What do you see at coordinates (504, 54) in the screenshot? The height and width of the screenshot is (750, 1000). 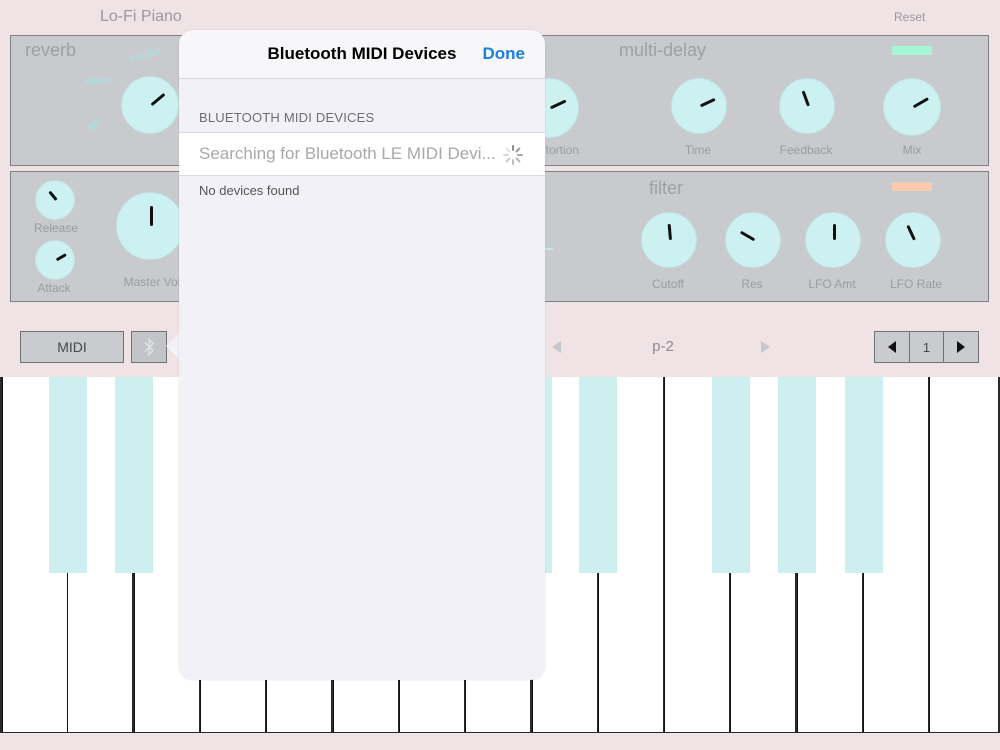 I see `done-button: Done` at bounding box center [504, 54].